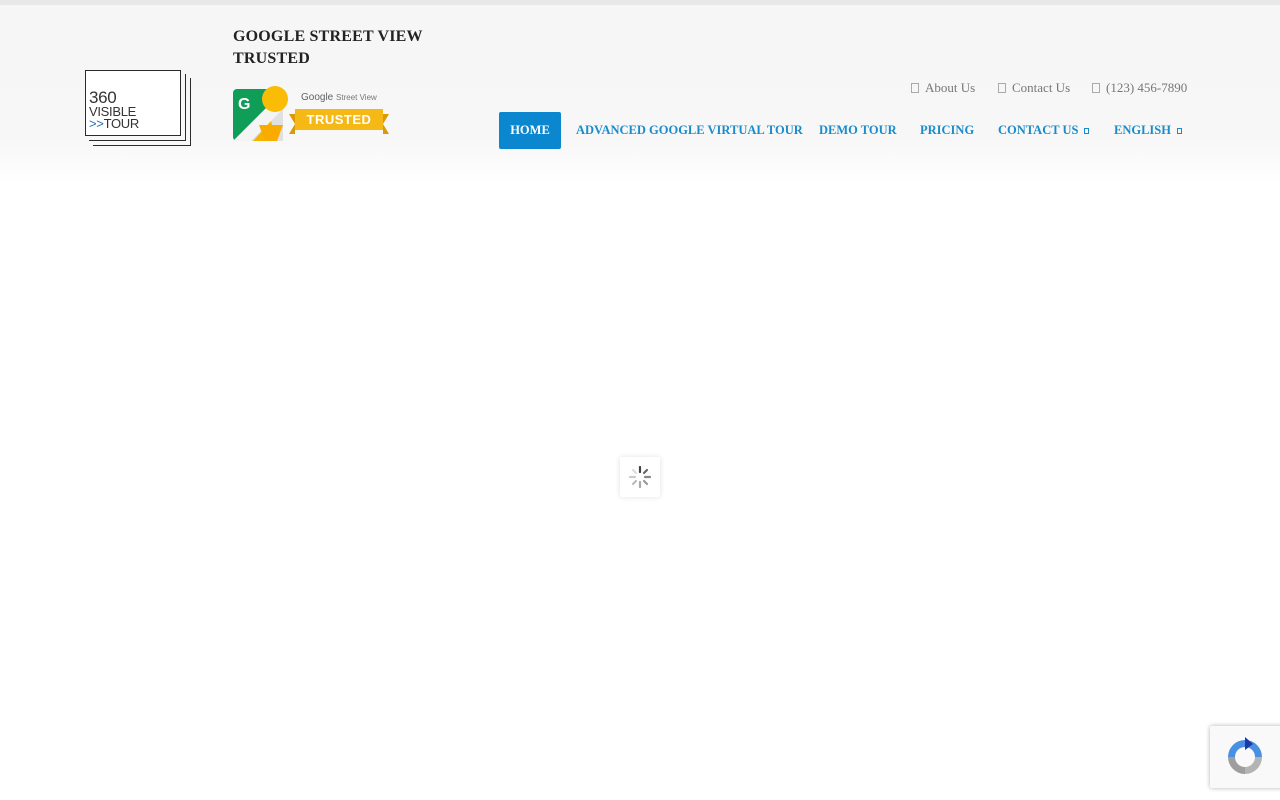  I want to click on utility-link-about: About Us, so click(943, 88).